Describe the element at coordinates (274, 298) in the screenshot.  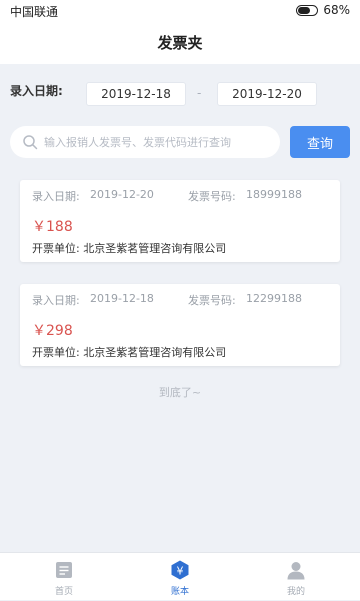
I see `invoice-number-value: 12299188` at that location.